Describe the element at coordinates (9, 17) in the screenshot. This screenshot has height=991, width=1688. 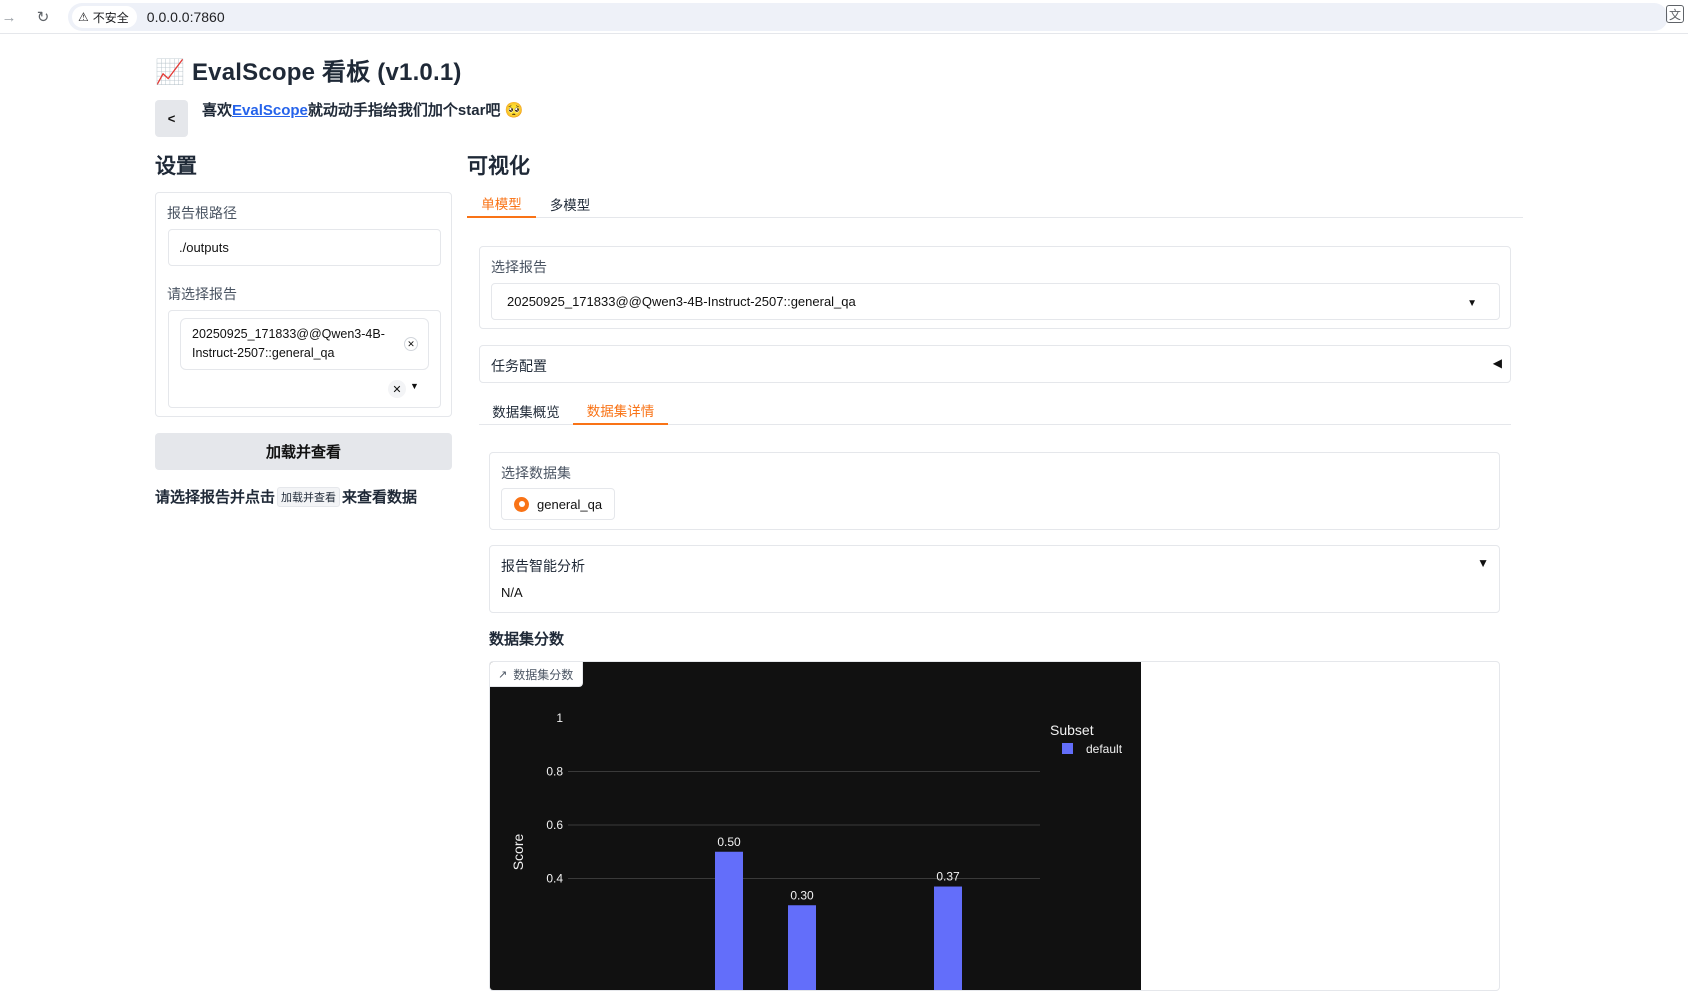
I see `forward-icon: →` at that location.